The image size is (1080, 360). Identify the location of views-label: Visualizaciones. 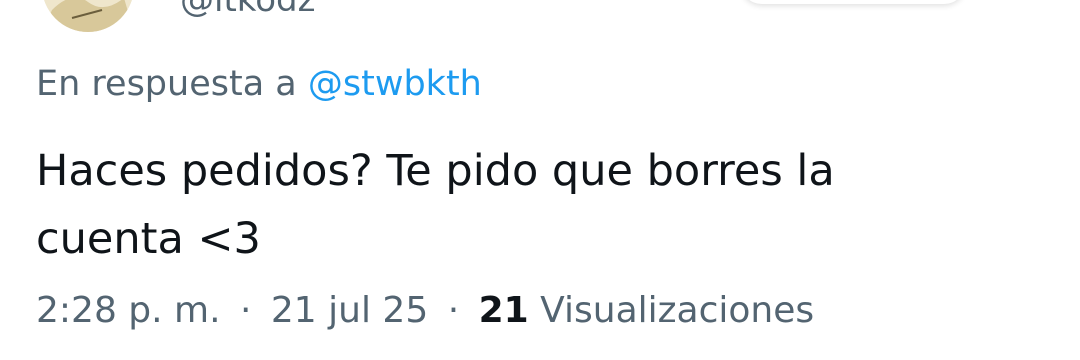
(677, 310).